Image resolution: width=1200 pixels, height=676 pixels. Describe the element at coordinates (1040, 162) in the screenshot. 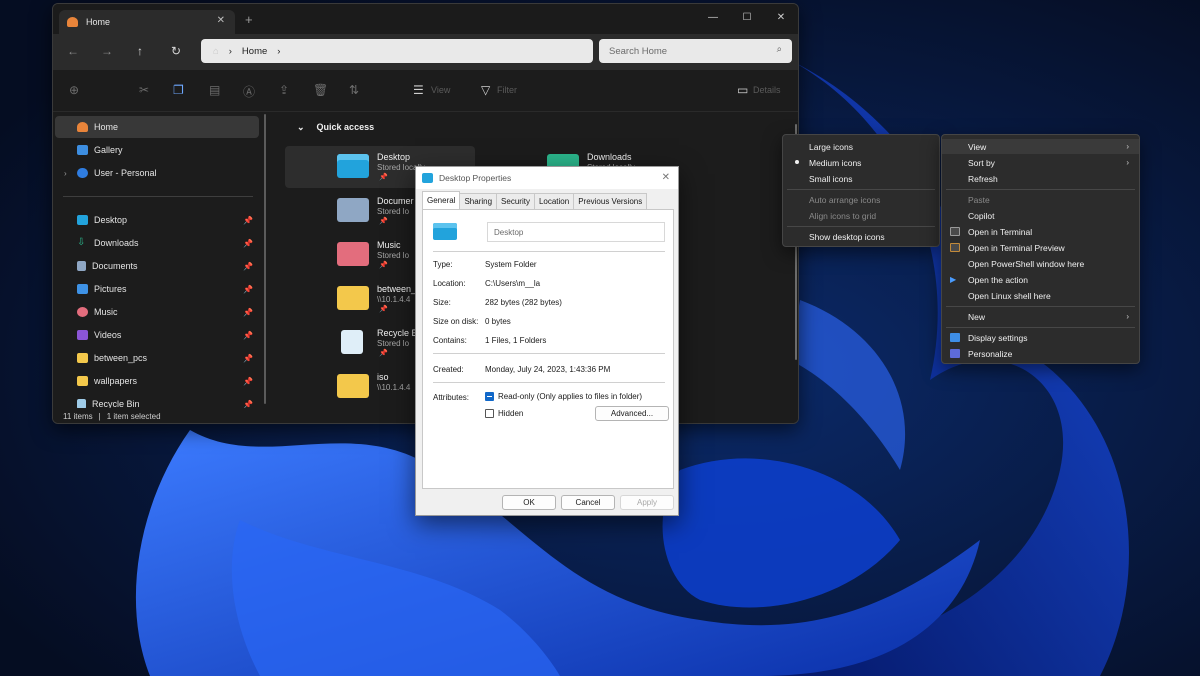

I see `menu-item-sort-by: Sort by ›` at that location.